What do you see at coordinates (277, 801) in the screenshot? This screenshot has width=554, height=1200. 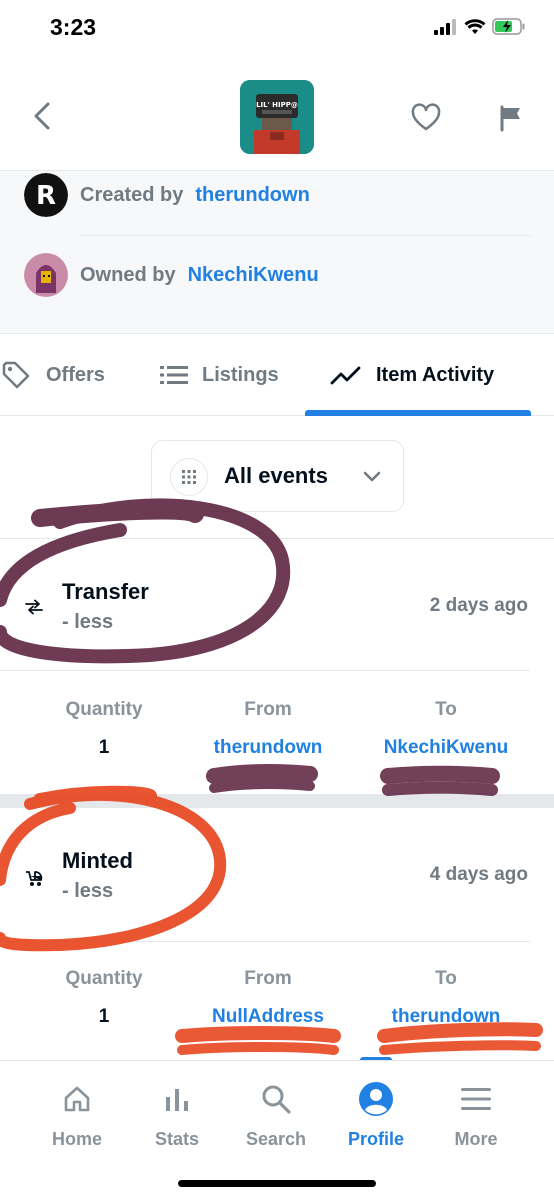 I see `card-separator` at bounding box center [277, 801].